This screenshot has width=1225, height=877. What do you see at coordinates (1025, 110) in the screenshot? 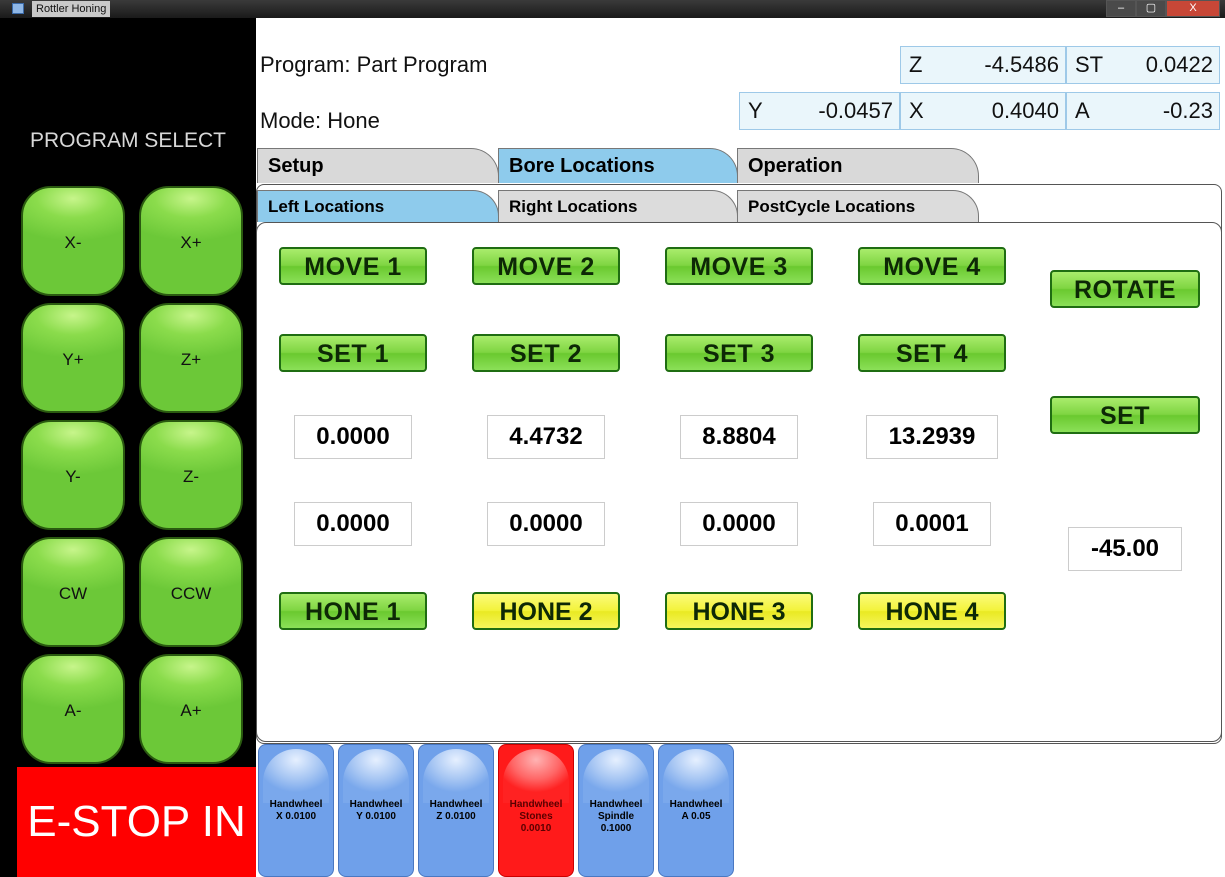
I see `x-value: 0.4040` at bounding box center [1025, 110].